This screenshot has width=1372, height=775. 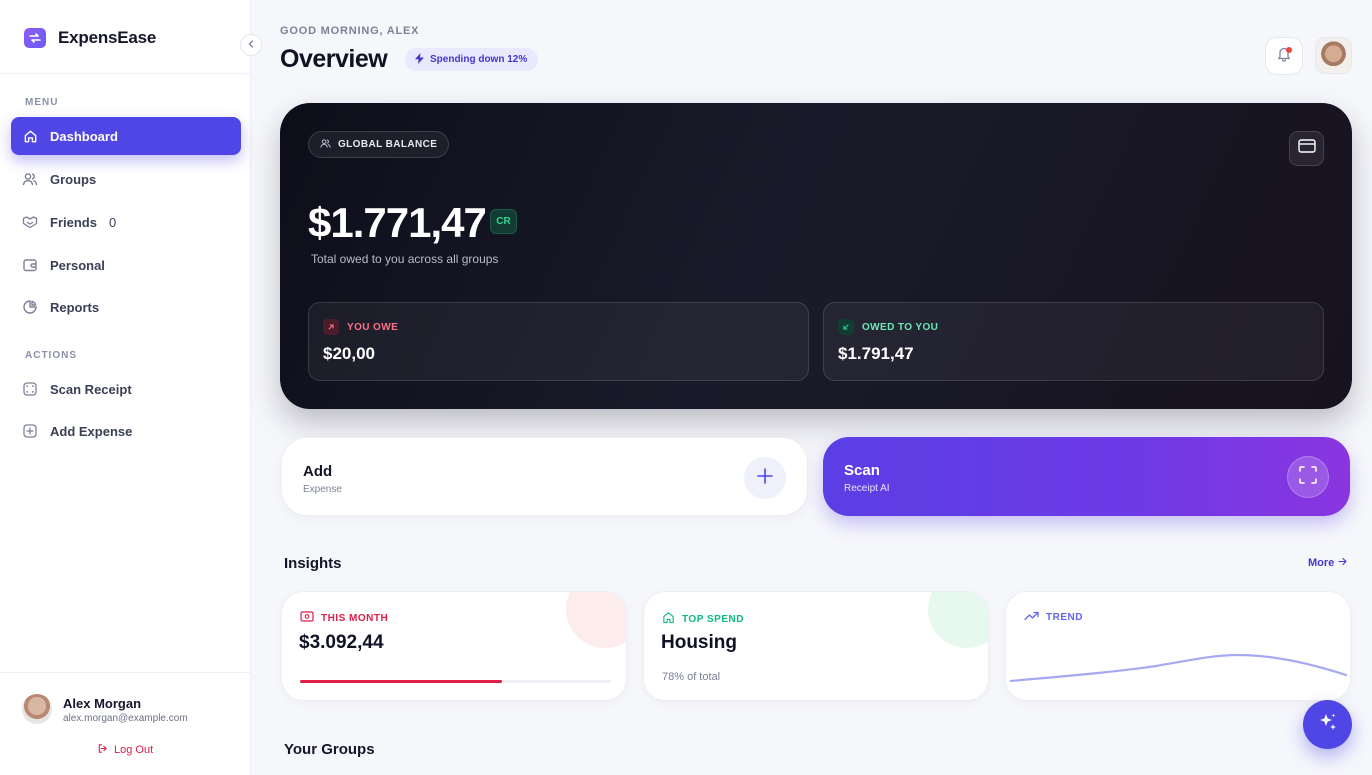 What do you see at coordinates (125, 718) in the screenshot?
I see `user-email: alex.morgan@example.com` at bounding box center [125, 718].